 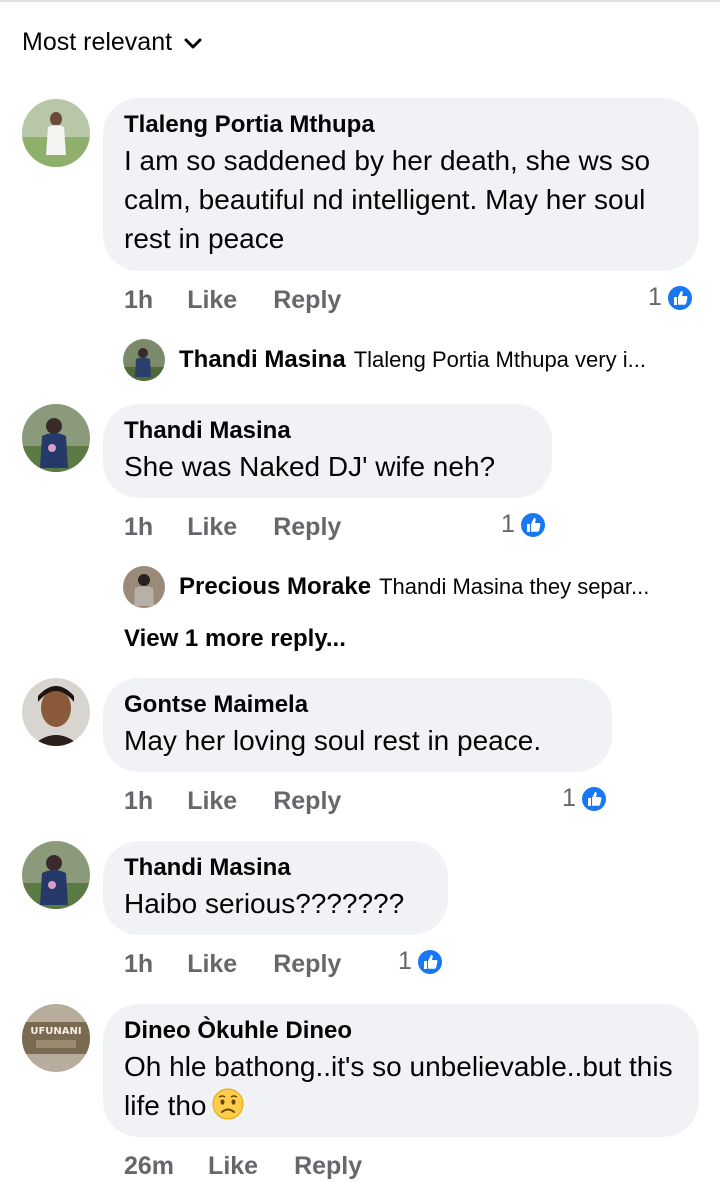 What do you see at coordinates (401, 1031) in the screenshot?
I see `comment-author: Dineo Òkuhle Dineo` at bounding box center [401, 1031].